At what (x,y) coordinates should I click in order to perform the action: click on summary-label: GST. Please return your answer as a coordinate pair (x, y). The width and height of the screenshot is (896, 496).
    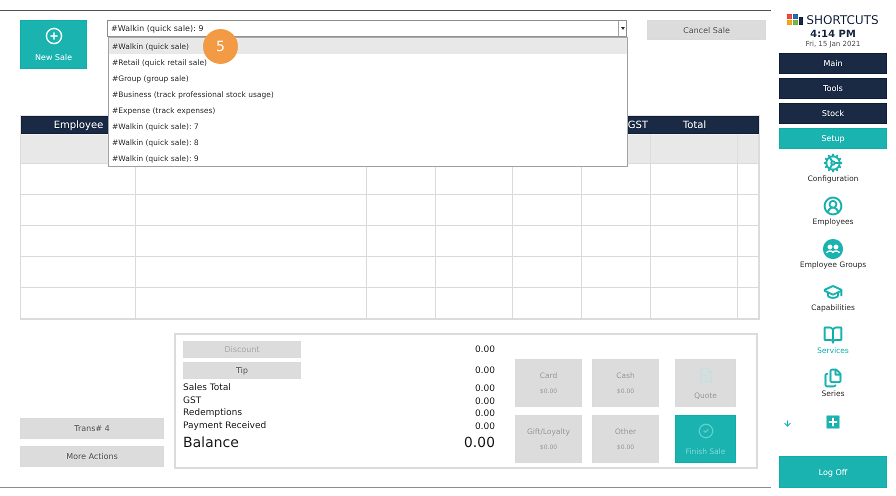
    Looking at the image, I should click on (192, 402).